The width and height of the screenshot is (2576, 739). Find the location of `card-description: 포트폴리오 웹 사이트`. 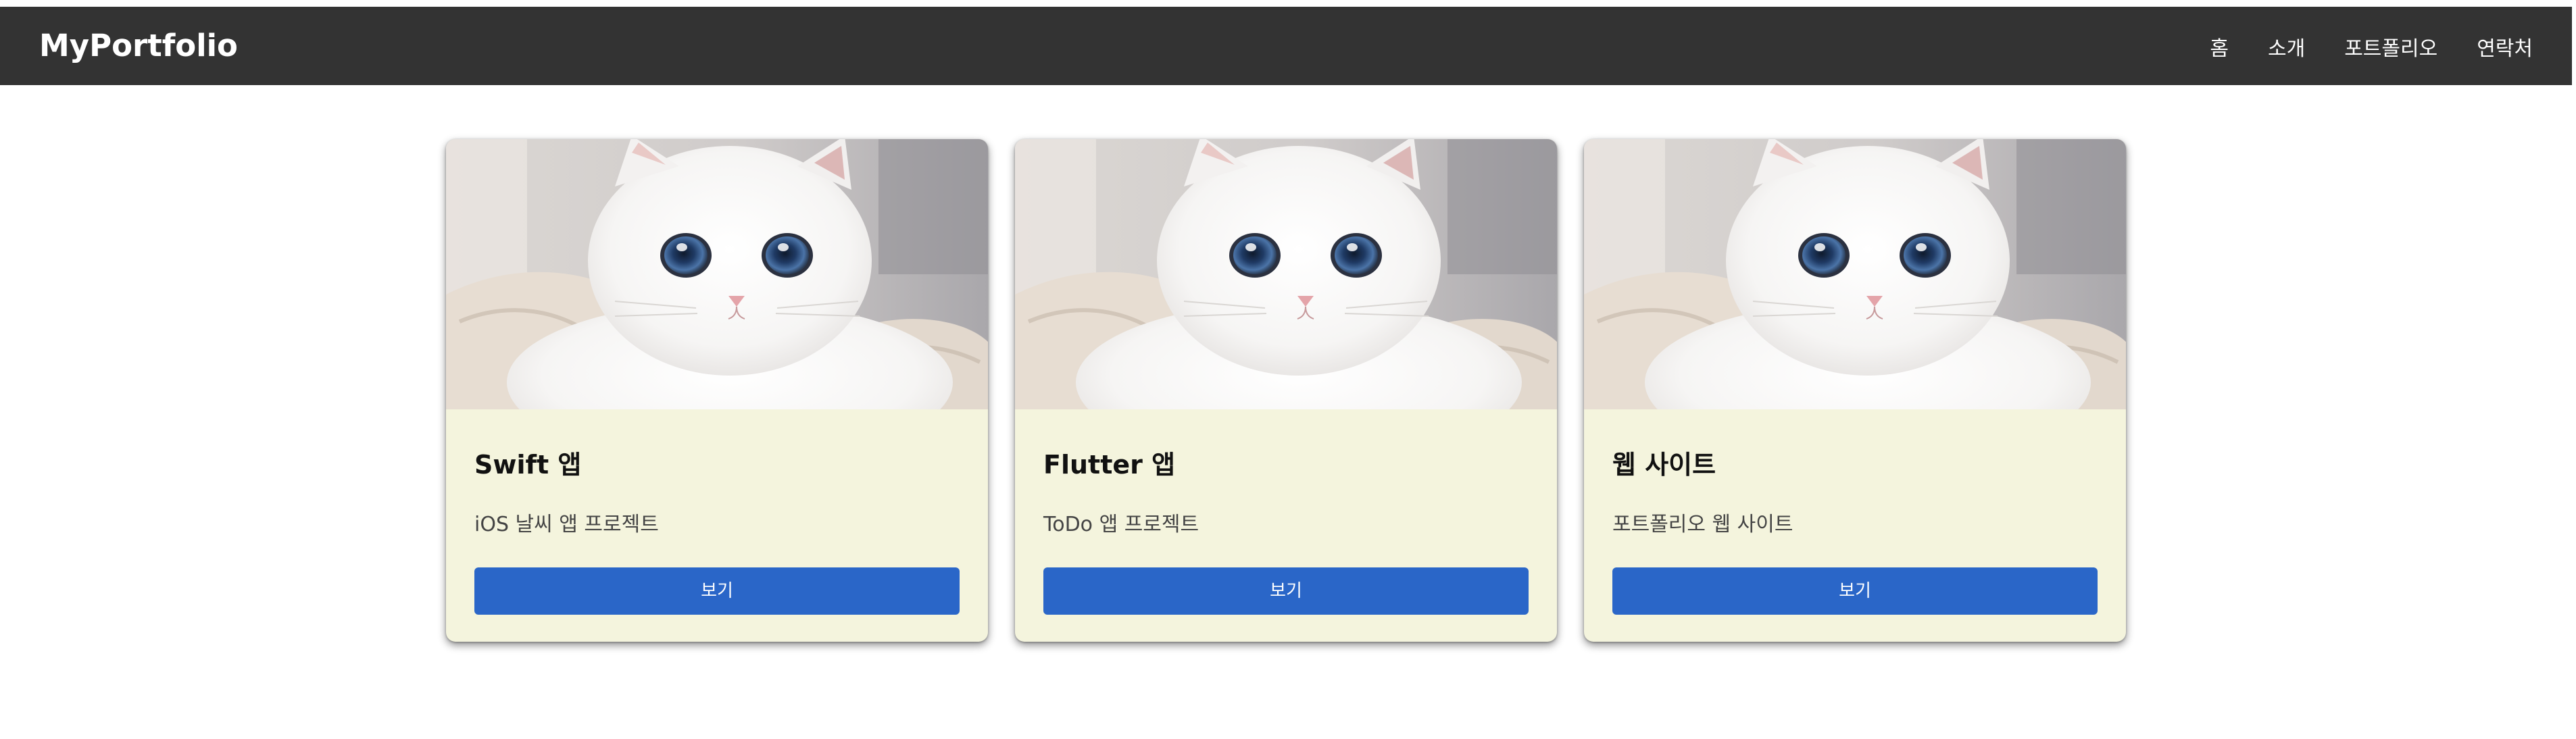

card-description: 포트폴리오 웹 사이트 is located at coordinates (1702, 524).